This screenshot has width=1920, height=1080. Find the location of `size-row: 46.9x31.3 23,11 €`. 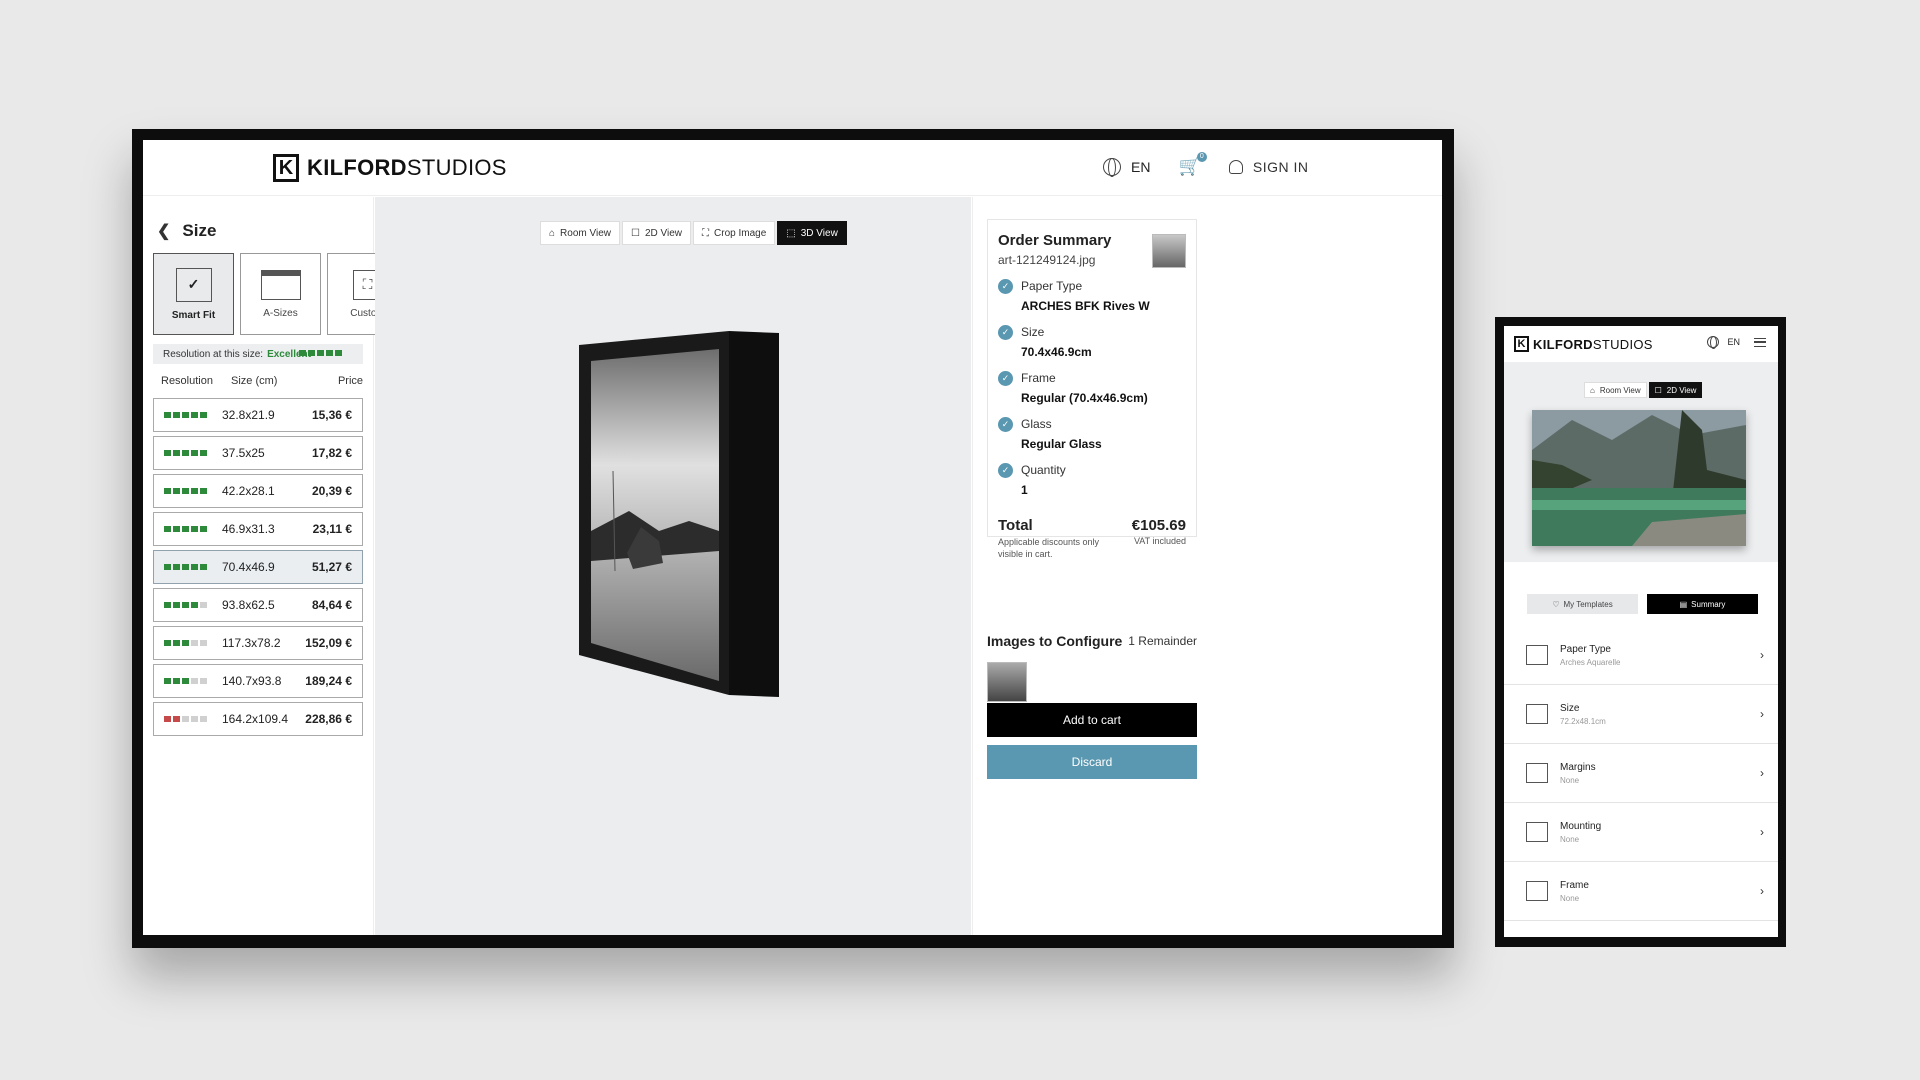

size-row: 46.9x31.3 23,11 € is located at coordinates (258, 529).